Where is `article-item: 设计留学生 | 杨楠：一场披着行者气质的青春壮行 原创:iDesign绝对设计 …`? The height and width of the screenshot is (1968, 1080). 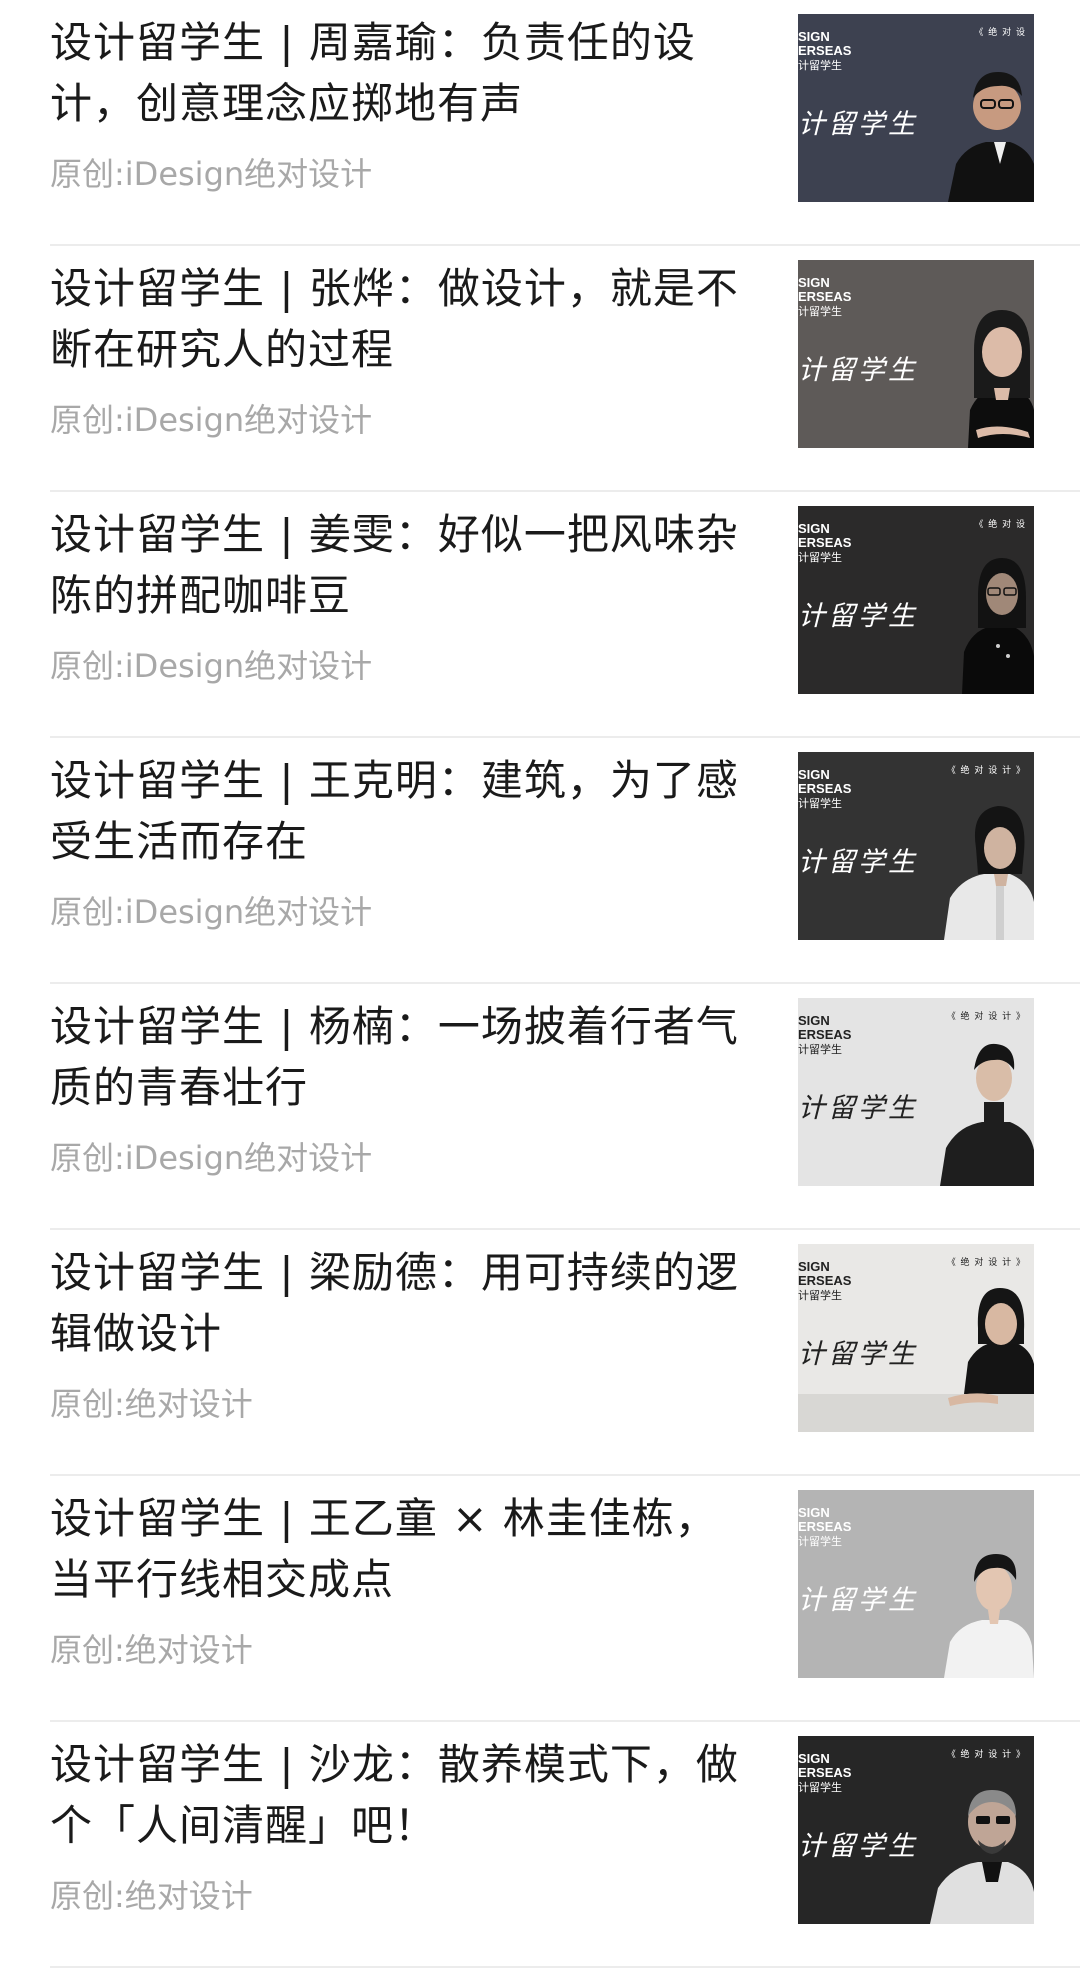
article-item: 设计留学生 | 杨楠：一场披着行者气质的青春壮行 原创:iDesign绝对设计 … is located at coordinates (540, 1107).